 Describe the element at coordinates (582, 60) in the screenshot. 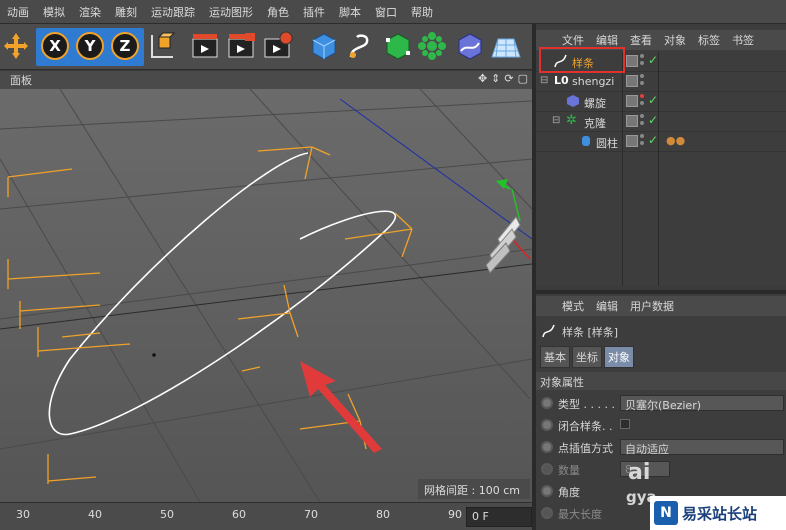

I see `selection-highlight-box` at that location.